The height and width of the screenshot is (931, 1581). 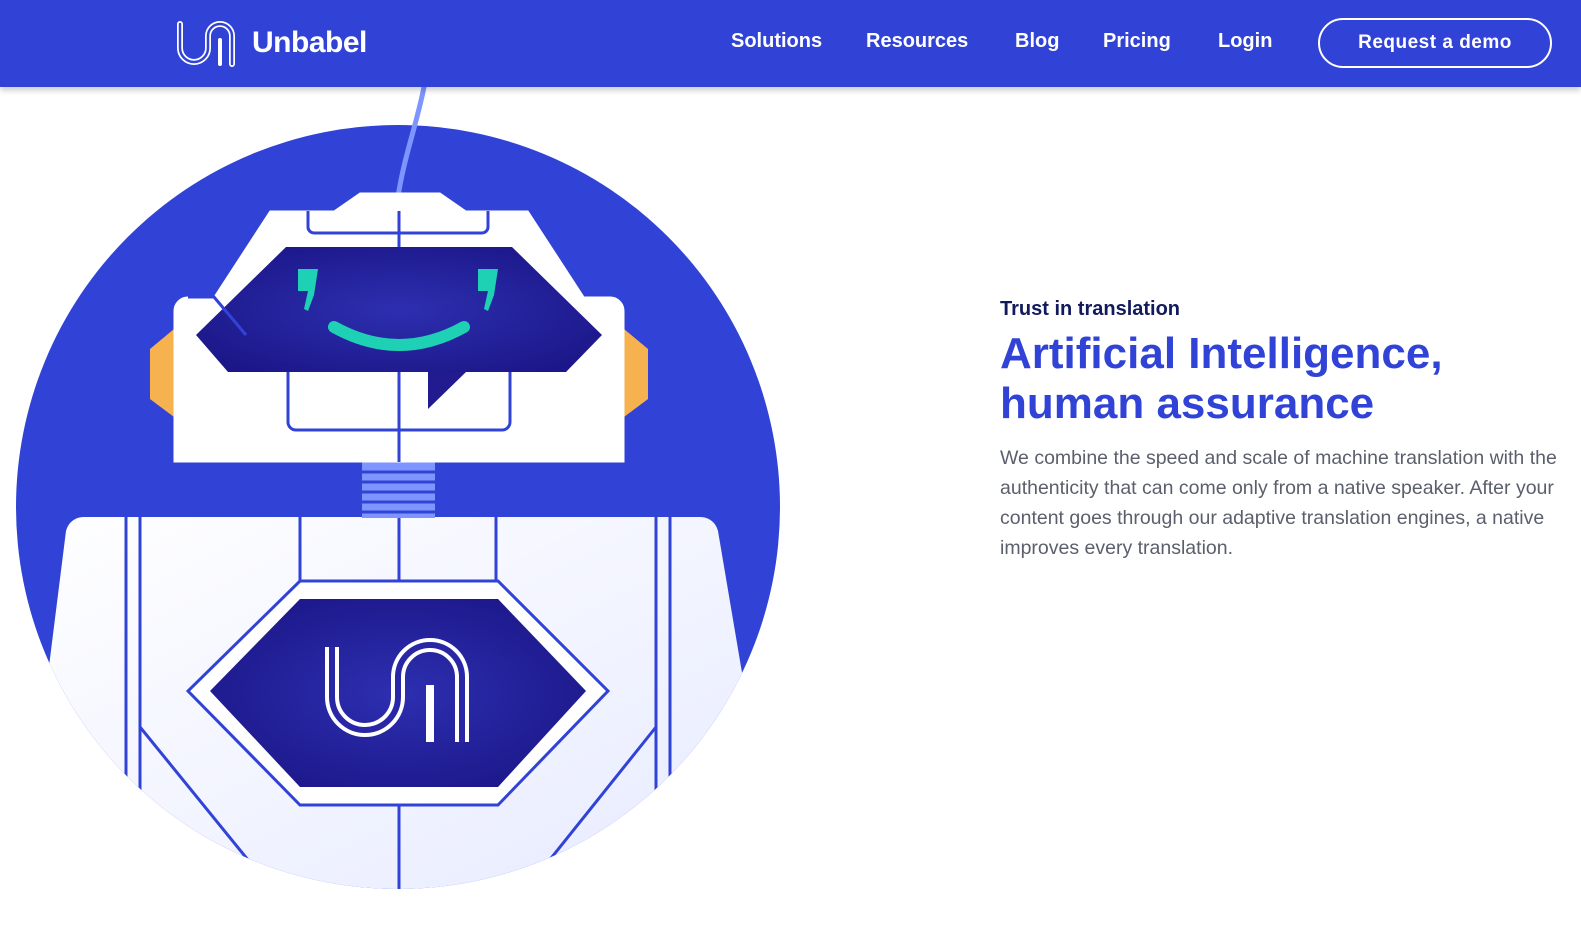 I want to click on unbabel-logo-icon, so click(x=206, y=44).